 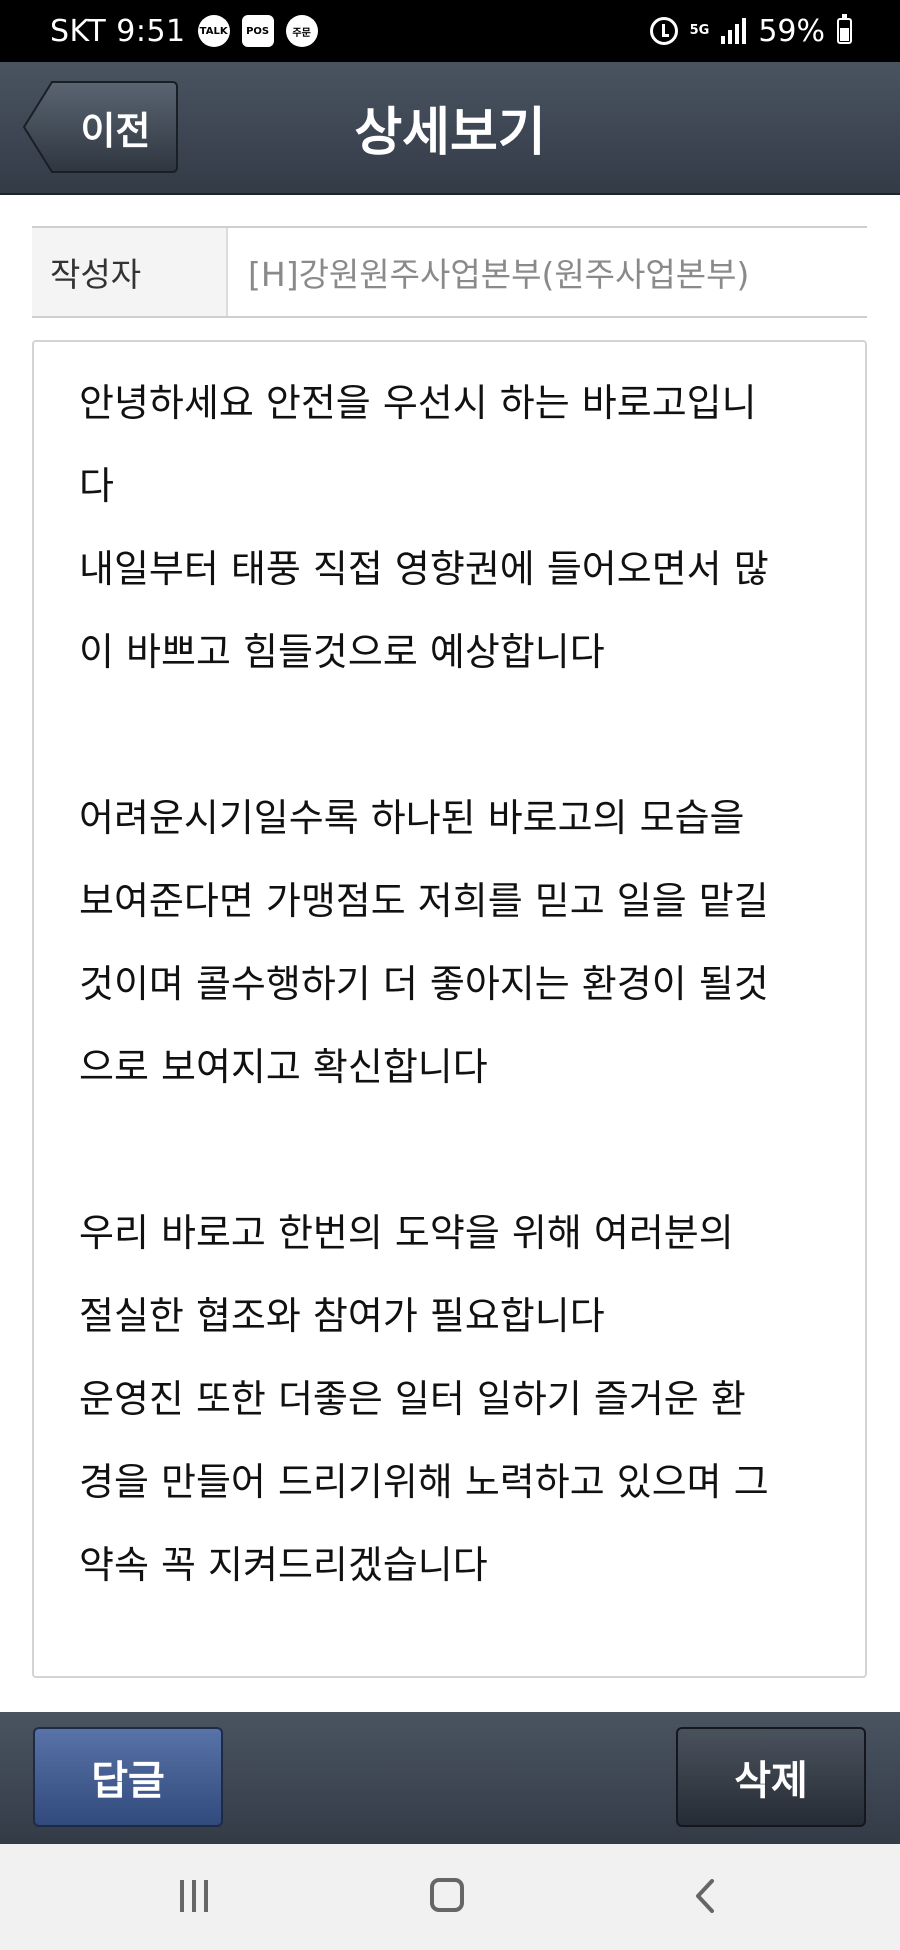 I want to click on content-line: 약속 꼭 지켜드리겠습니다, so click(x=283, y=1565).